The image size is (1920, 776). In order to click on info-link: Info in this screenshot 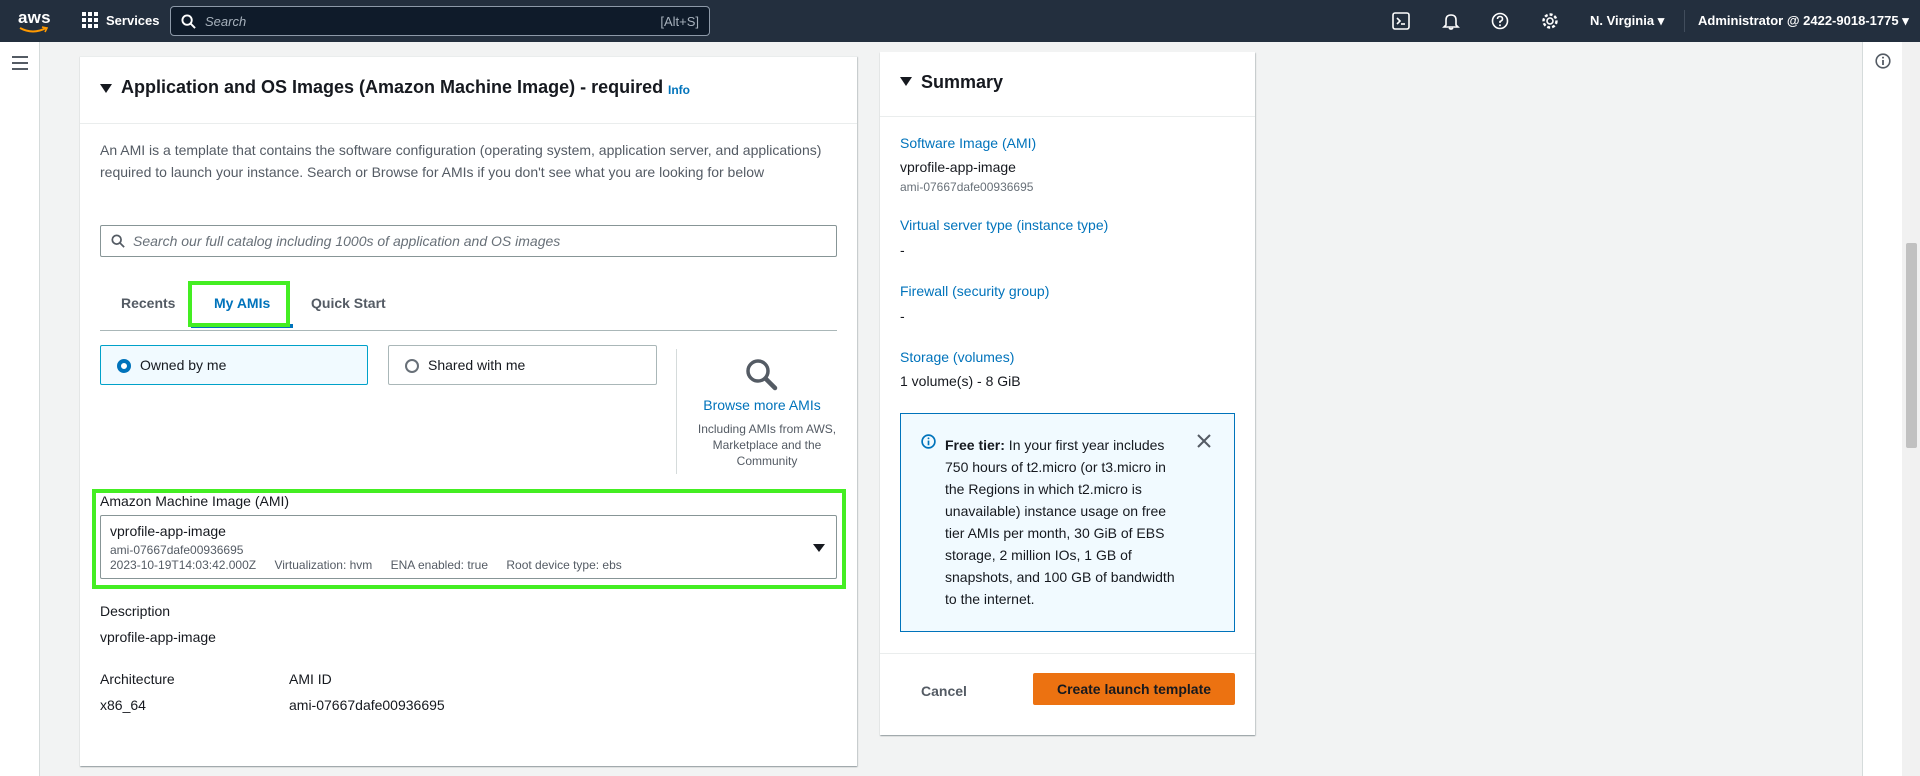, I will do `click(679, 90)`.